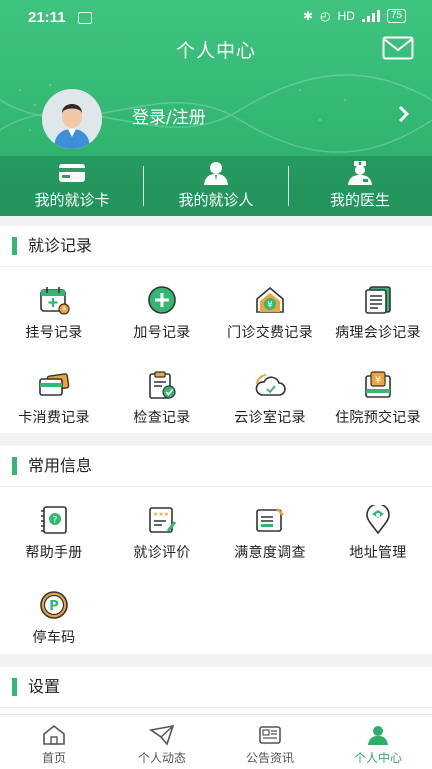  What do you see at coordinates (162, 333) in the screenshot?
I see `grid-item-label: 加号记录` at bounding box center [162, 333].